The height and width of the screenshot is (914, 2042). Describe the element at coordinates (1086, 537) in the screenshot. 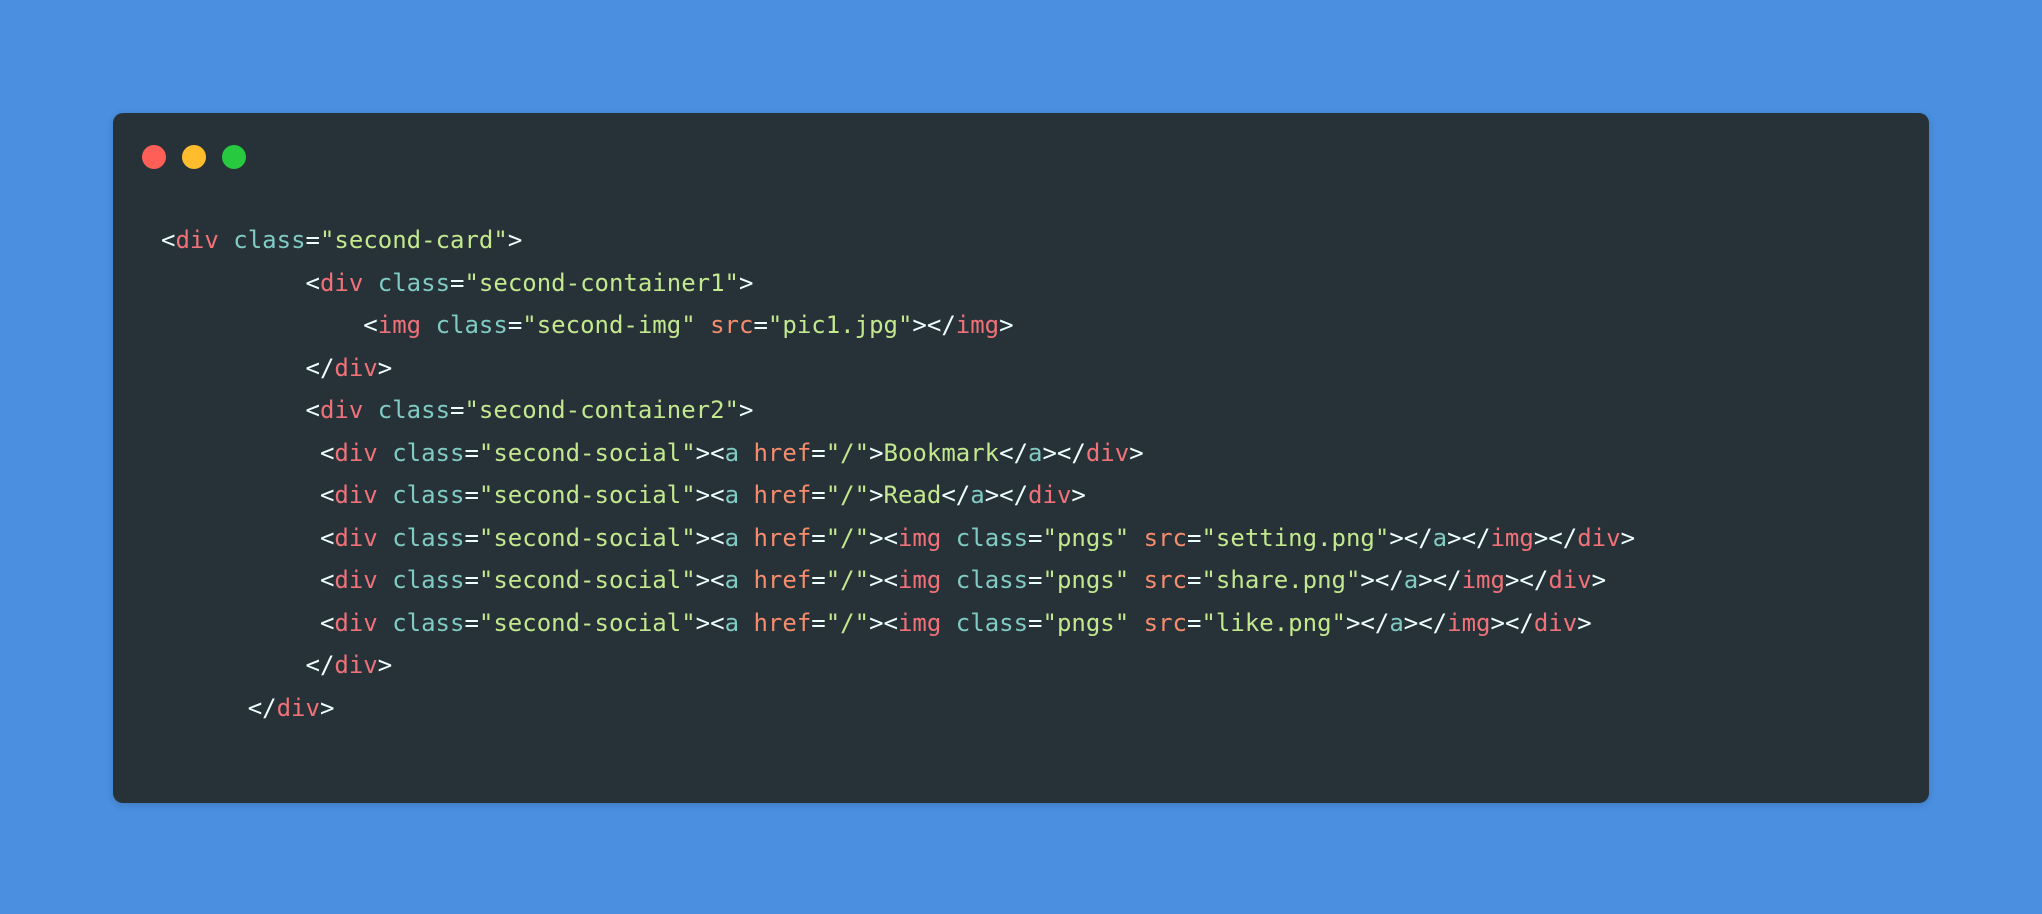

I see `code-token: "pngs"` at that location.